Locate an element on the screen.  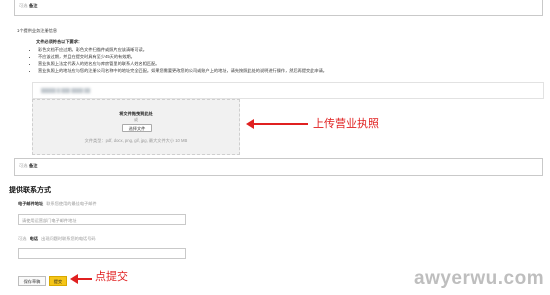
mid-remark-field: 可选 备注 is located at coordinates (278, 167).